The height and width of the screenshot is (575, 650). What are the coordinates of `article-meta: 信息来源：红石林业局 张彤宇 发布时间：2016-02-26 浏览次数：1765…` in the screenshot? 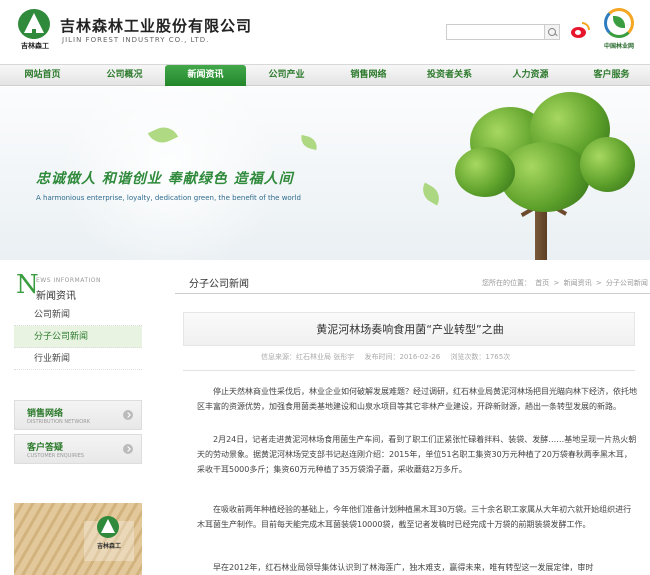 It's located at (389, 357).